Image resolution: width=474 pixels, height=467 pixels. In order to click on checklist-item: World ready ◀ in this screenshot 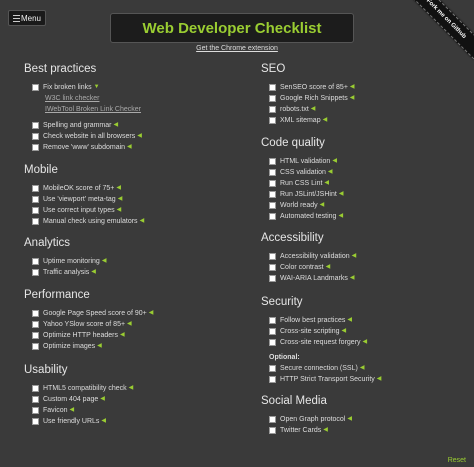, I will do `click(361, 205)`.